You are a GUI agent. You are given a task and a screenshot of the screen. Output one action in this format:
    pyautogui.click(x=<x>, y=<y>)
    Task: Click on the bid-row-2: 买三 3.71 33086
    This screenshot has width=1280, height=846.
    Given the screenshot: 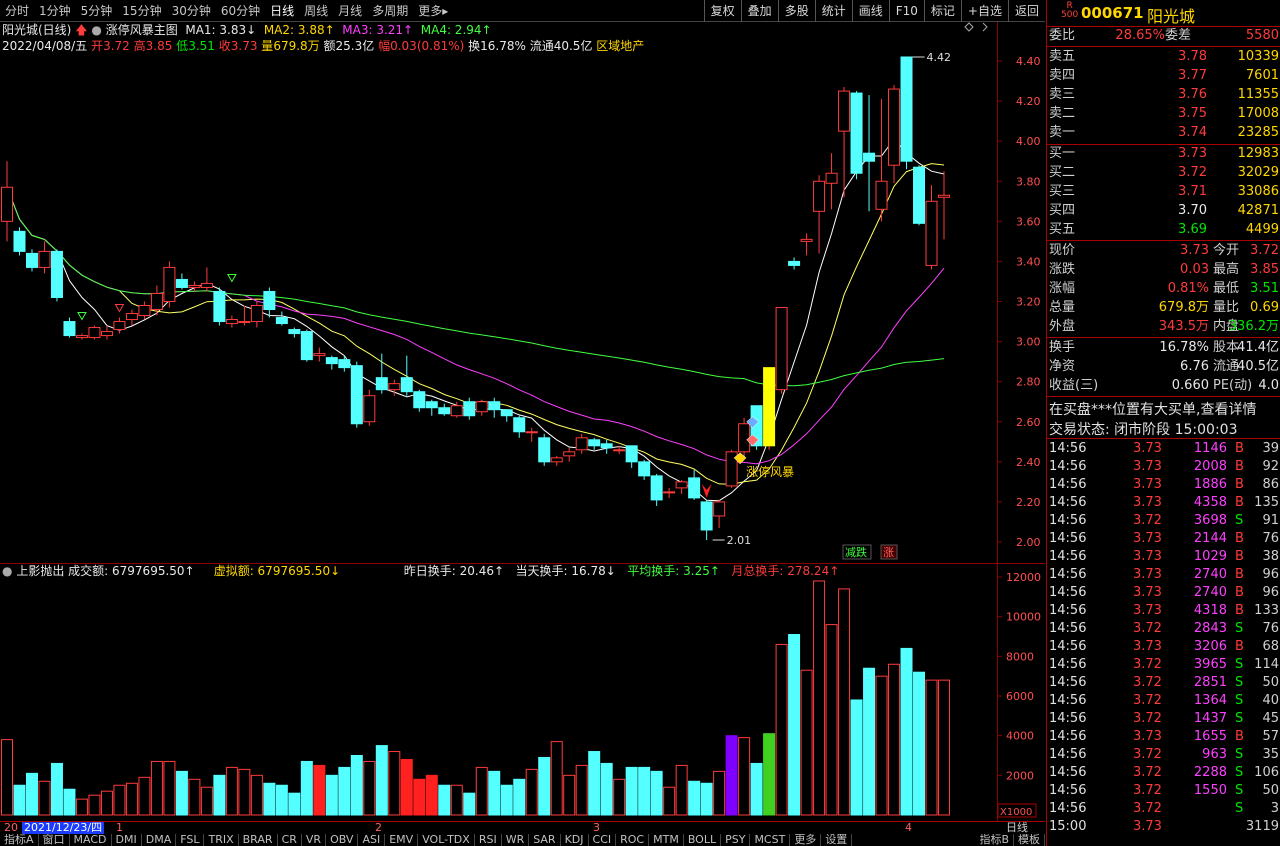 What is the action you would take?
    pyautogui.click(x=1163, y=192)
    